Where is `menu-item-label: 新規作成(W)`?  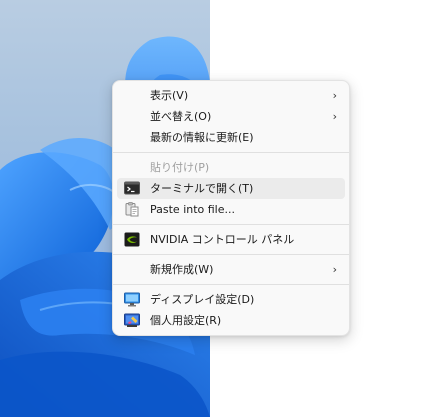
menu-item-label: 新規作成(W) is located at coordinates (182, 269).